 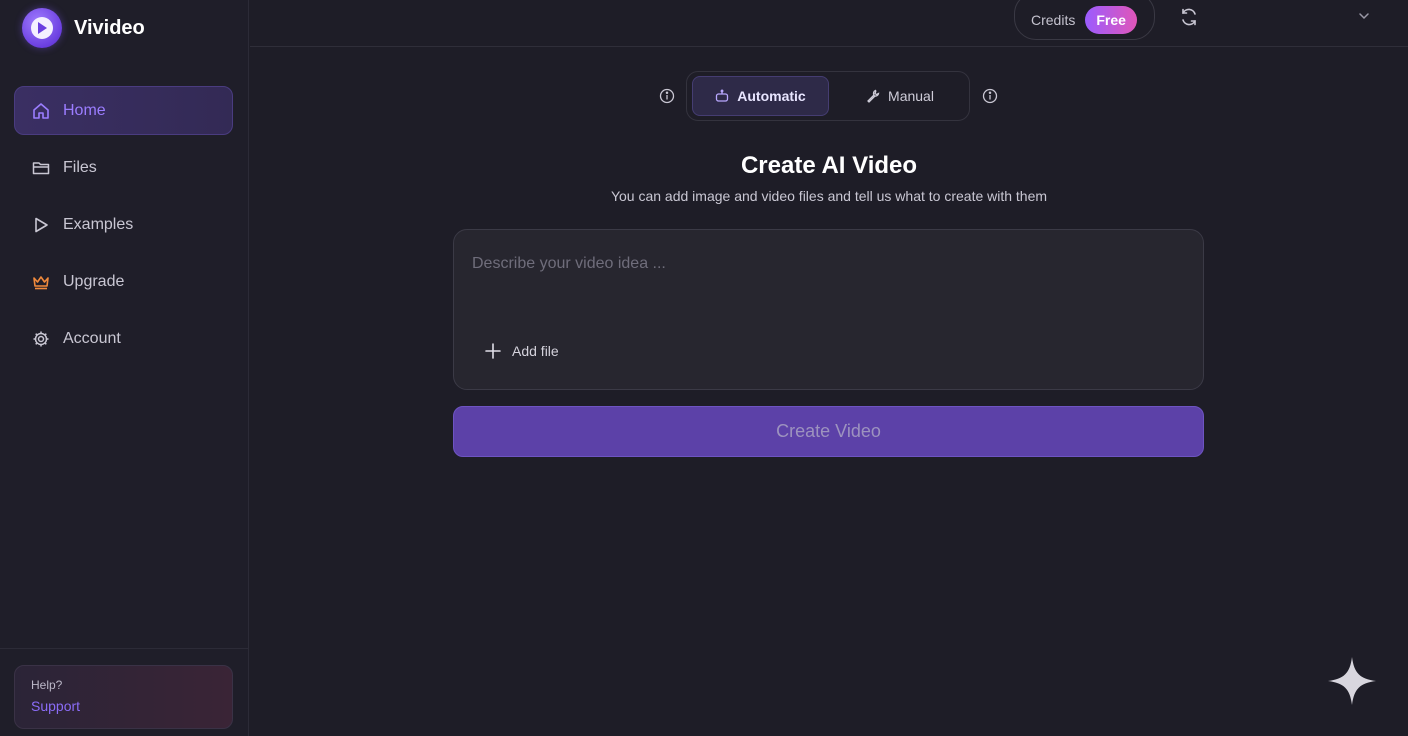 I want to click on sidebar-item-upgrade: Upgrade, so click(x=123, y=281).